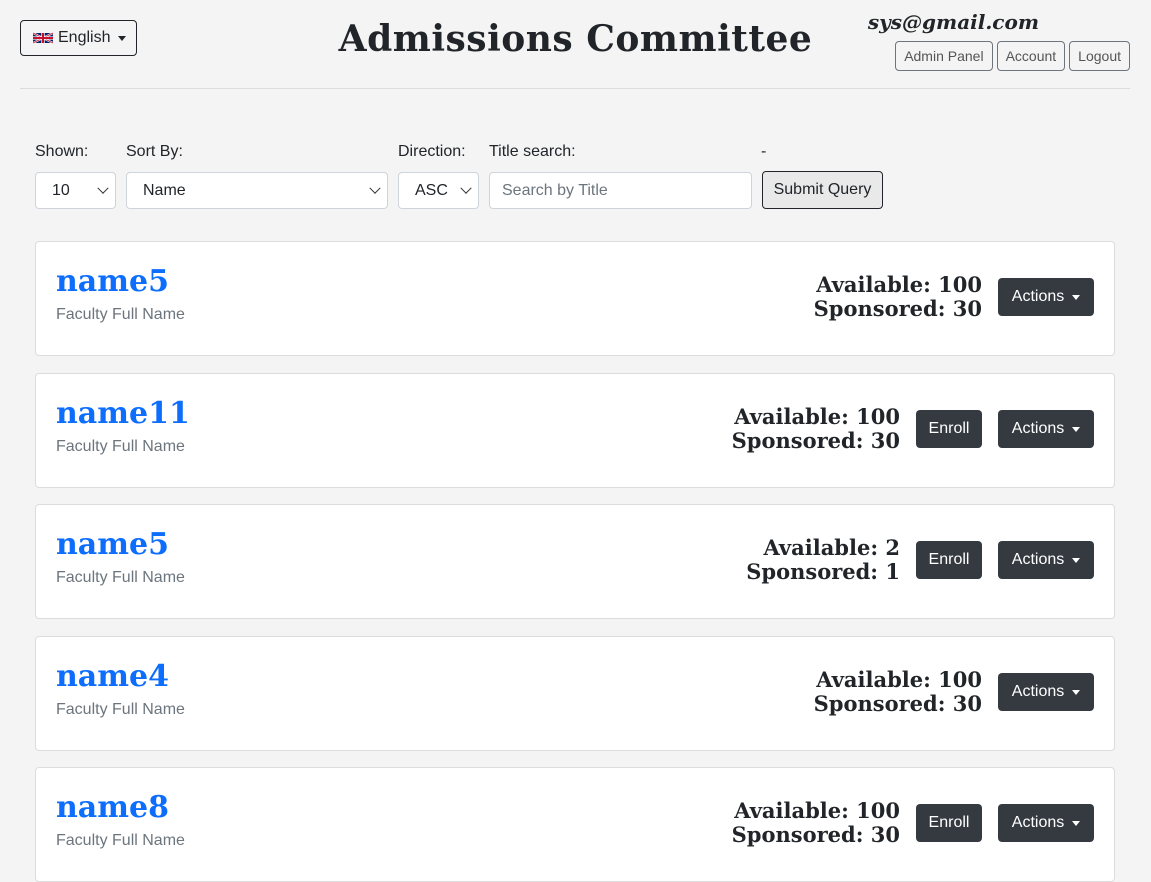  What do you see at coordinates (62, 151) in the screenshot?
I see `shown-label: Shown:` at bounding box center [62, 151].